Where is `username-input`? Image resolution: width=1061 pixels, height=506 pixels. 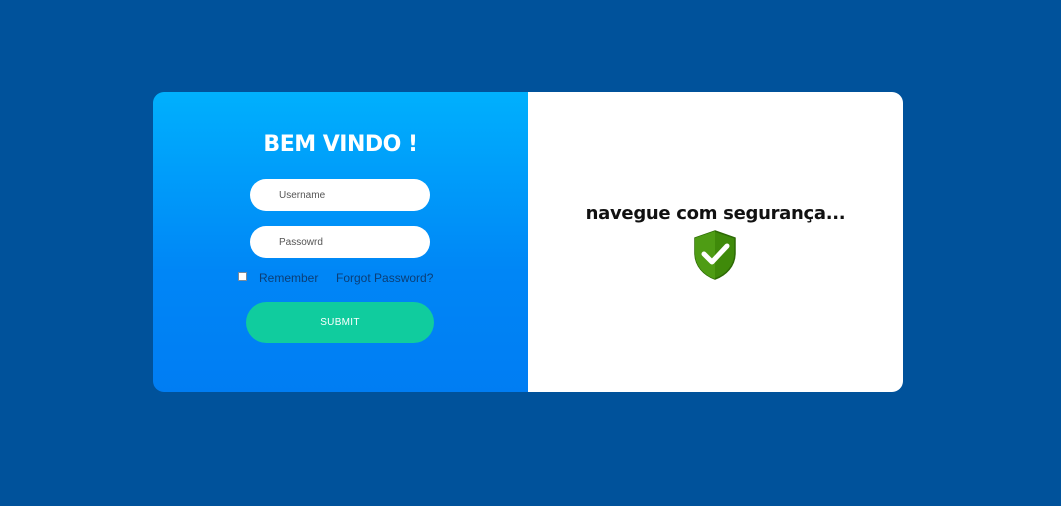
username-input is located at coordinates (340, 195).